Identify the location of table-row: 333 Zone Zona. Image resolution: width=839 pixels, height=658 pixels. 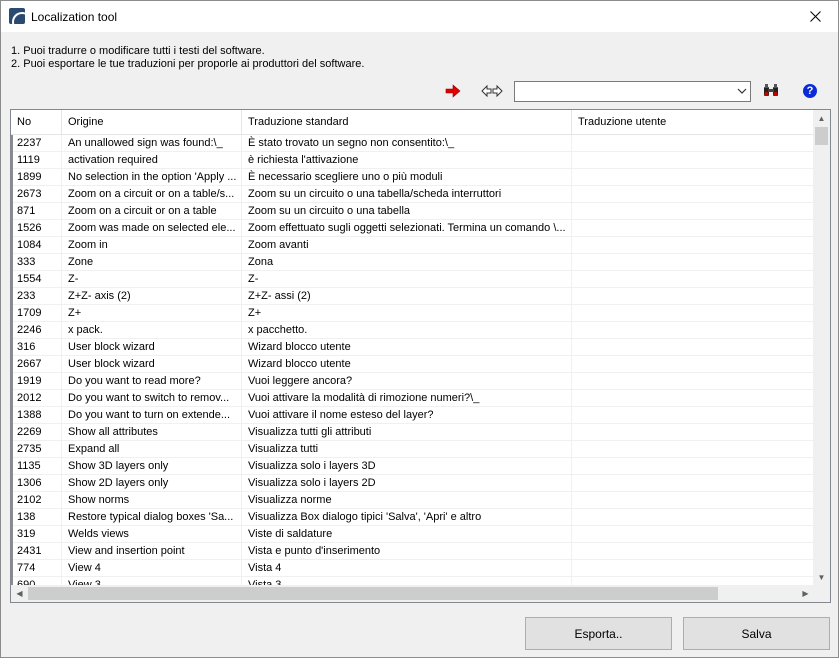
(412, 262).